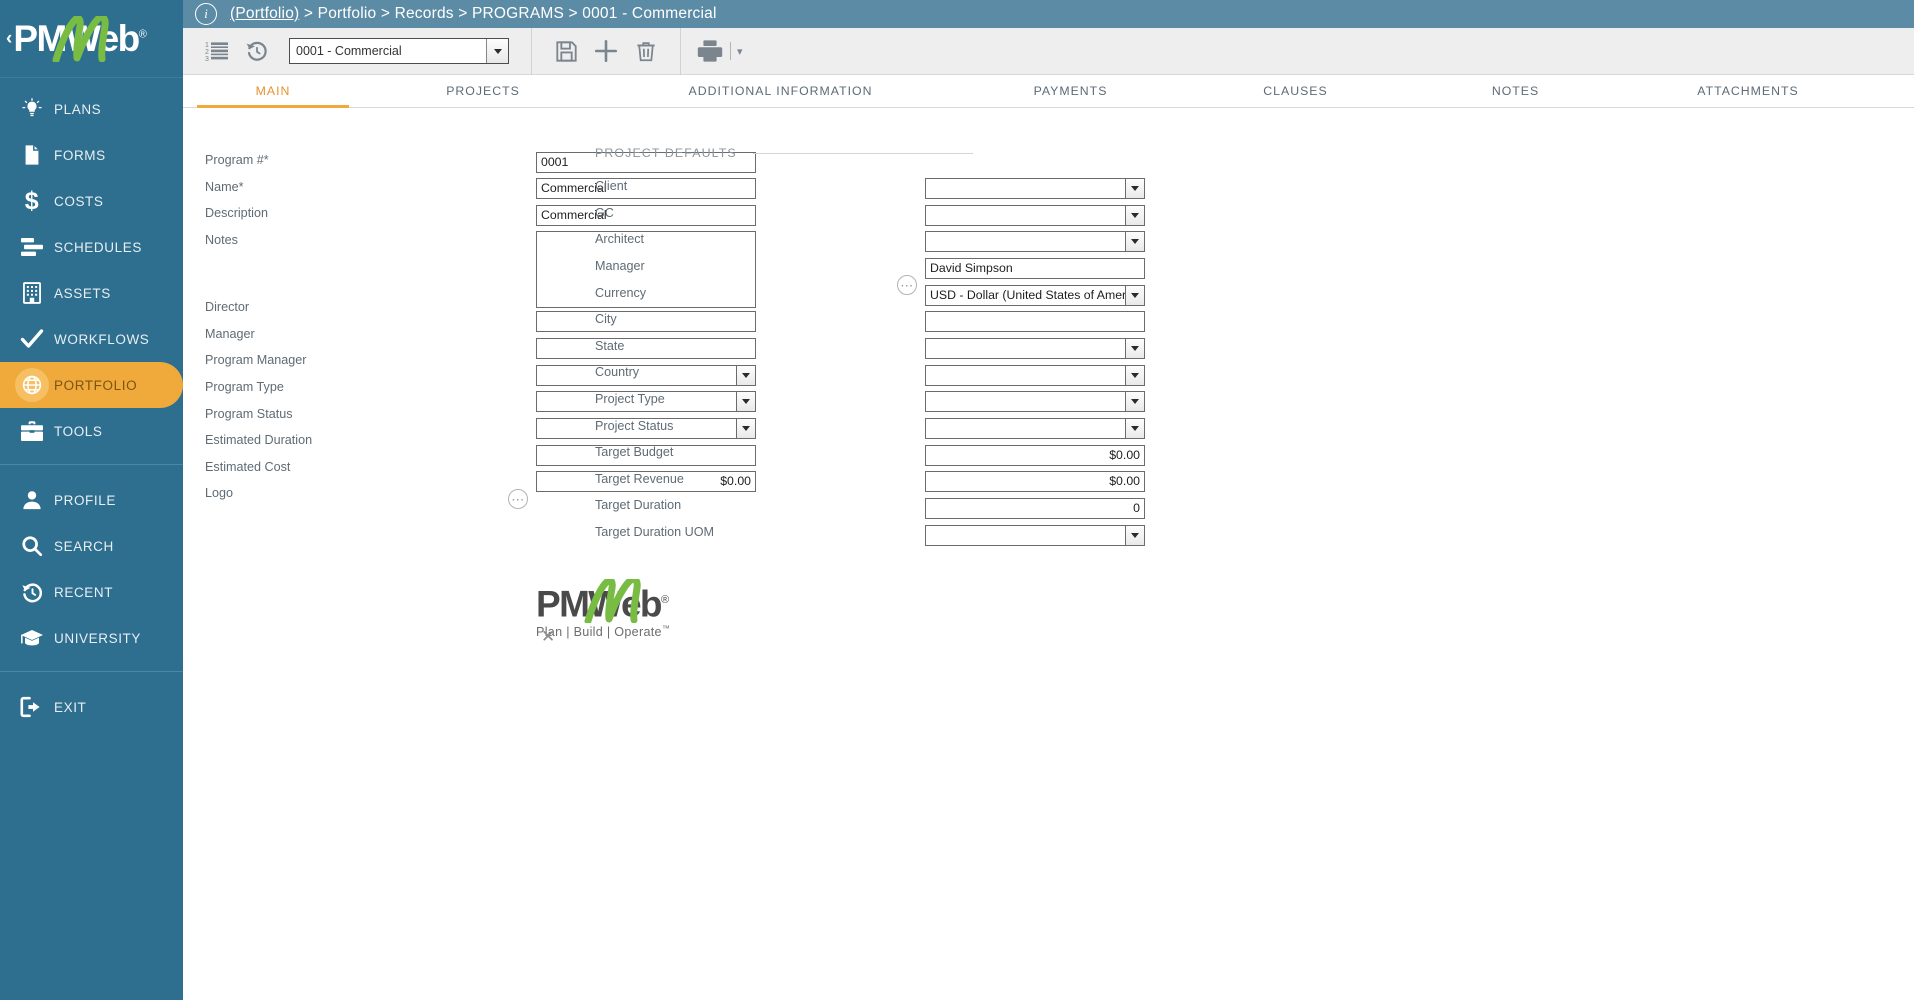 The height and width of the screenshot is (1000, 1914). Describe the element at coordinates (483, 91) in the screenshot. I see `tab-projects: PROJECTS` at that location.